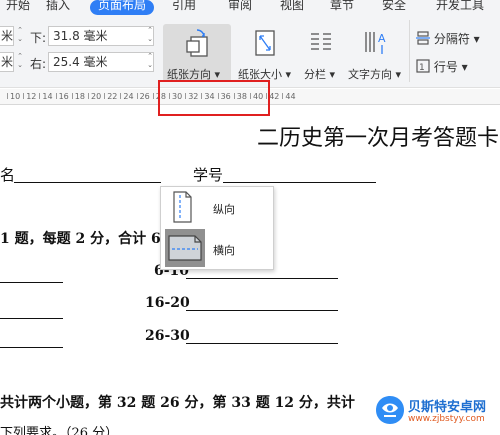  Describe the element at coordinates (182, 207) in the screenshot. I see `portrait-page-icon` at that location.